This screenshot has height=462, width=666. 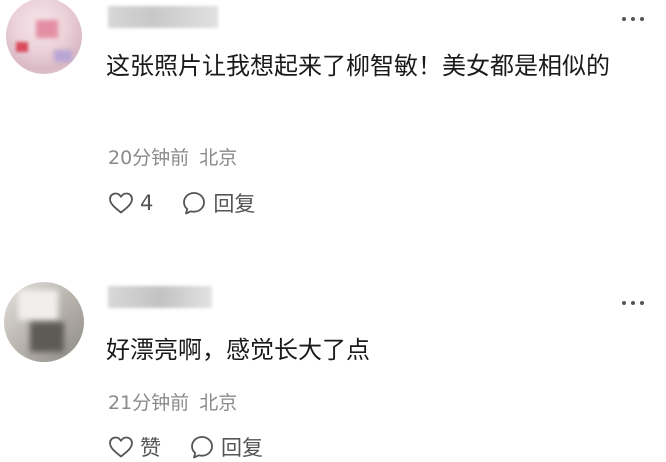 I want to click on comment-meta: 20分钟前 北京, so click(x=172, y=156).